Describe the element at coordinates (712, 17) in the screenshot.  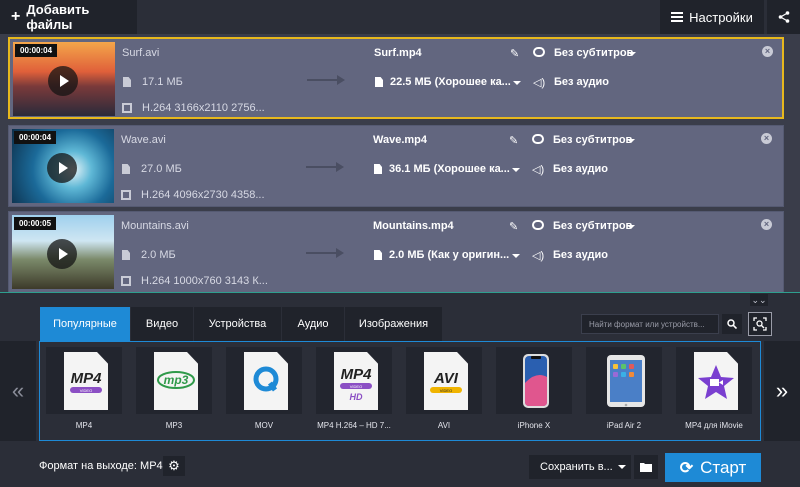
I see `settings-button: Настройки` at that location.